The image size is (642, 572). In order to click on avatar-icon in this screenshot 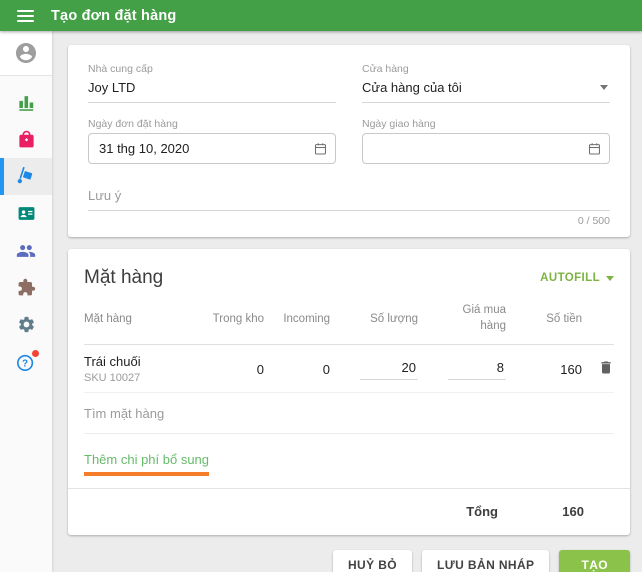, I will do `click(26, 53)`.